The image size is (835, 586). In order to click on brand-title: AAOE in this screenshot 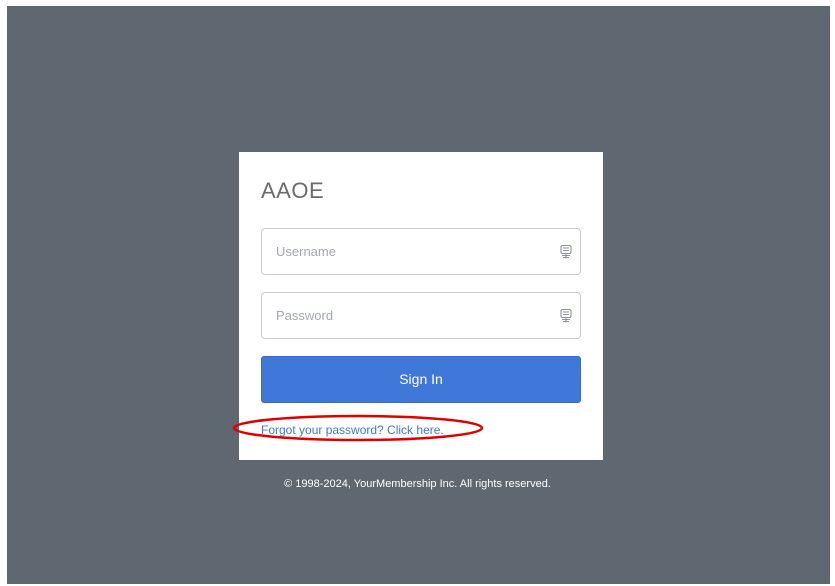, I will do `click(293, 190)`.